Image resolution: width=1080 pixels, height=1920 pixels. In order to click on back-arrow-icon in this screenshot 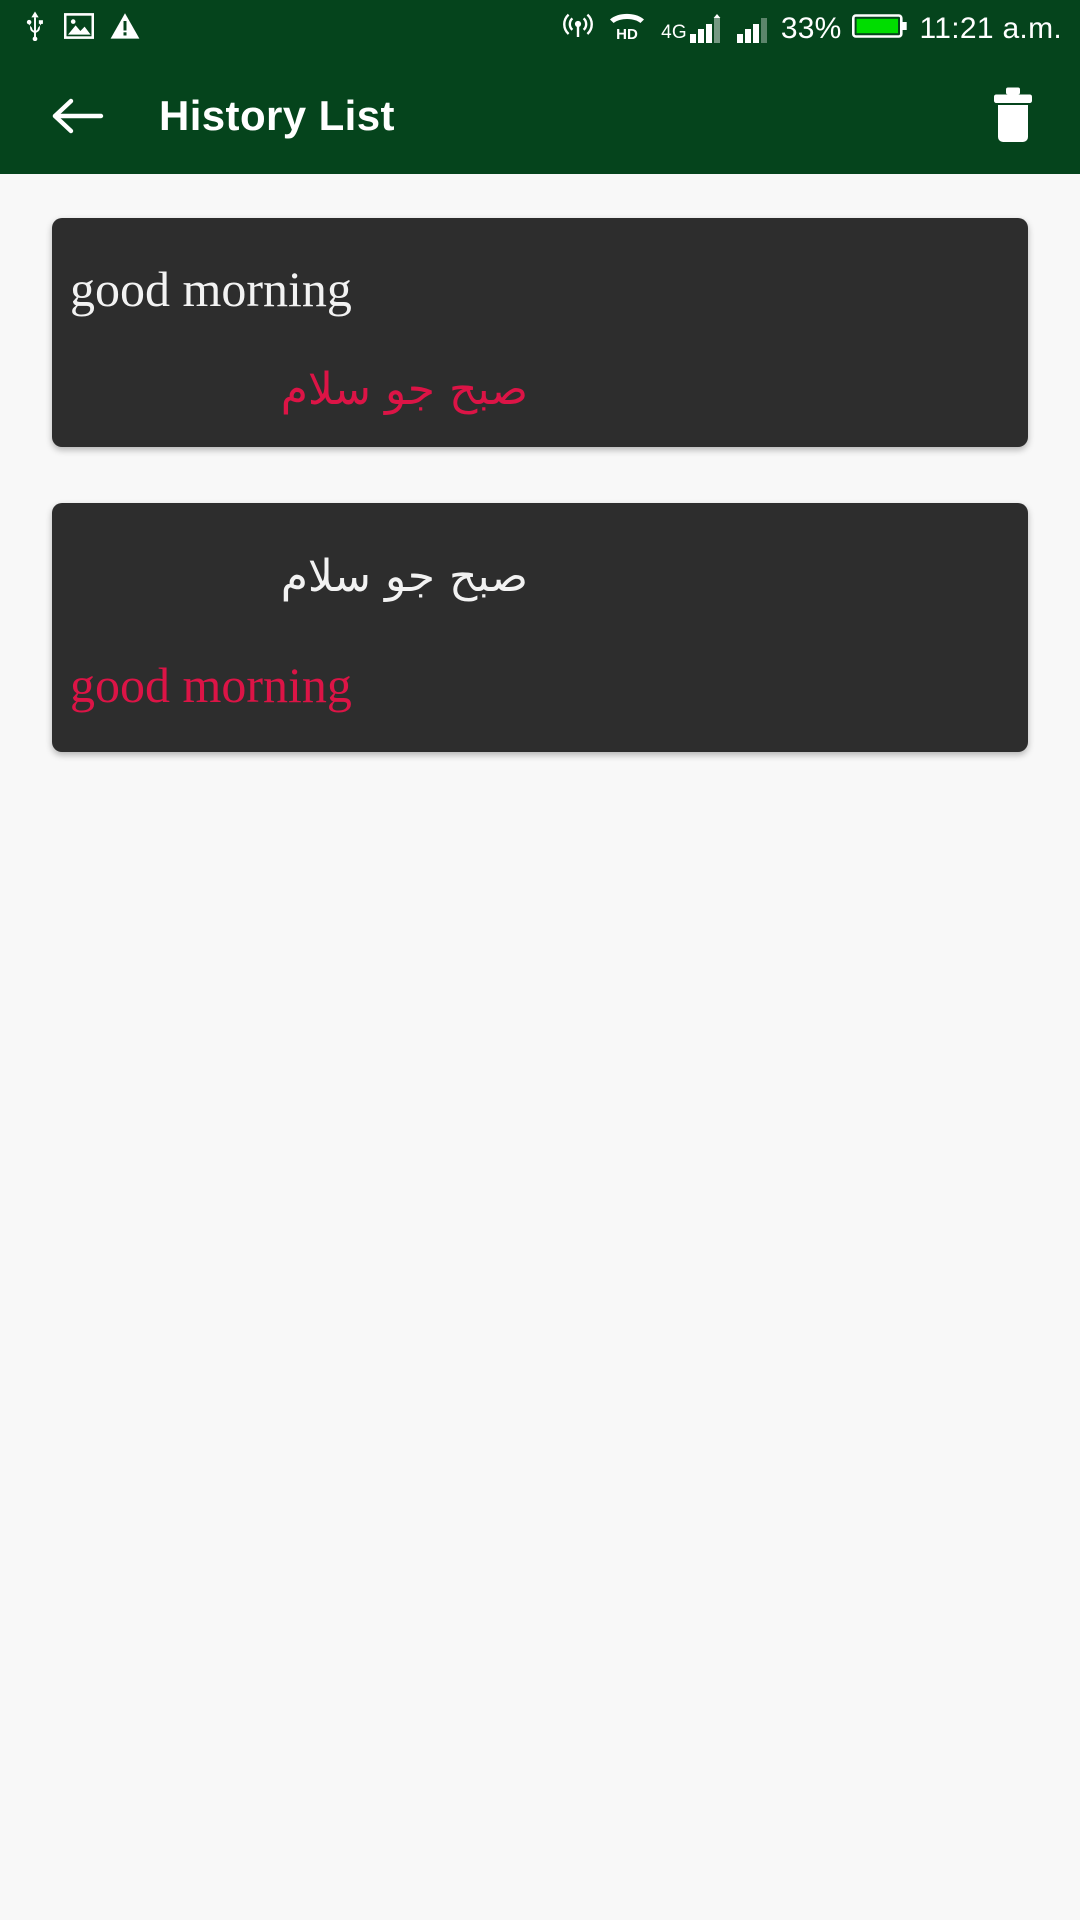, I will do `click(78, 115)`.